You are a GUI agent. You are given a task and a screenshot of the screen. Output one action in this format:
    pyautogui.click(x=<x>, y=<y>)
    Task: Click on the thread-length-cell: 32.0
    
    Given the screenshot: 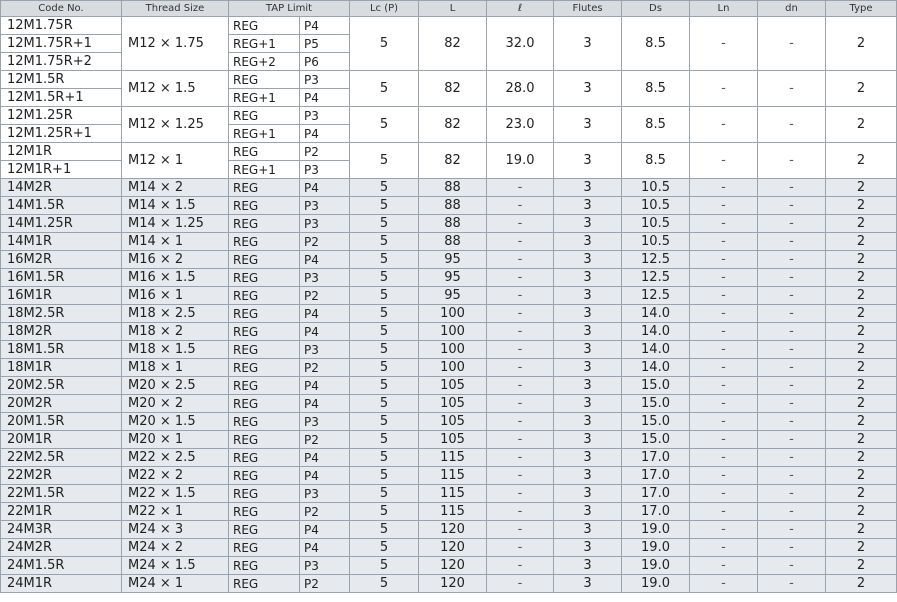 What is the action you would take?
    pyautogui.click(x=520, y=43)
    